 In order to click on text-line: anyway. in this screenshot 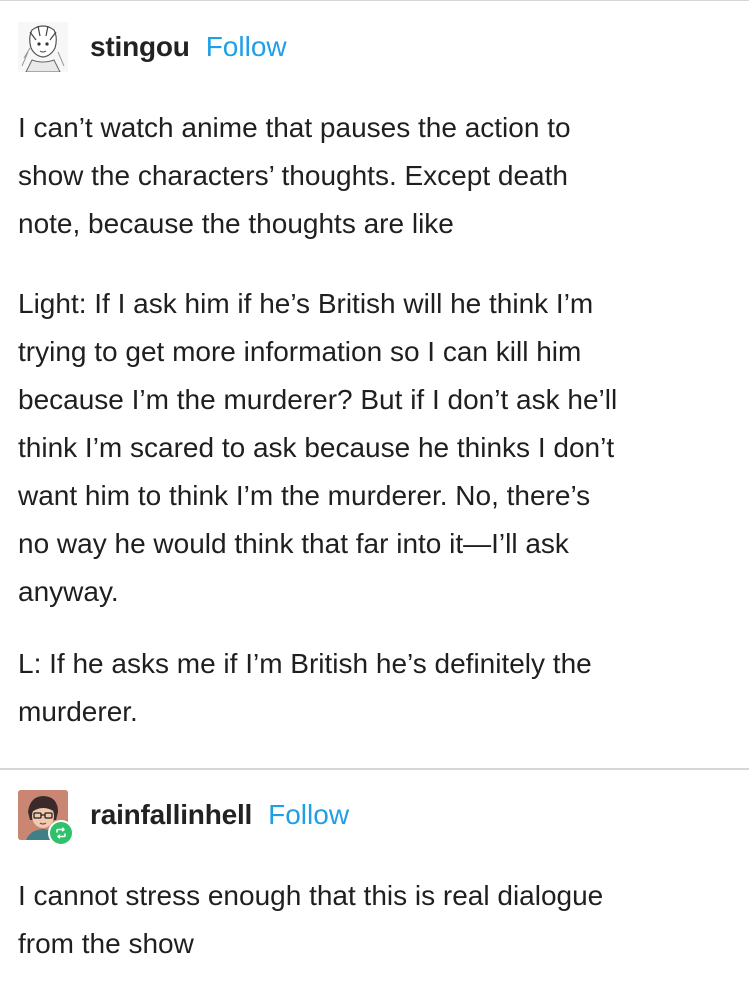, I will do `click(68, 591)`.